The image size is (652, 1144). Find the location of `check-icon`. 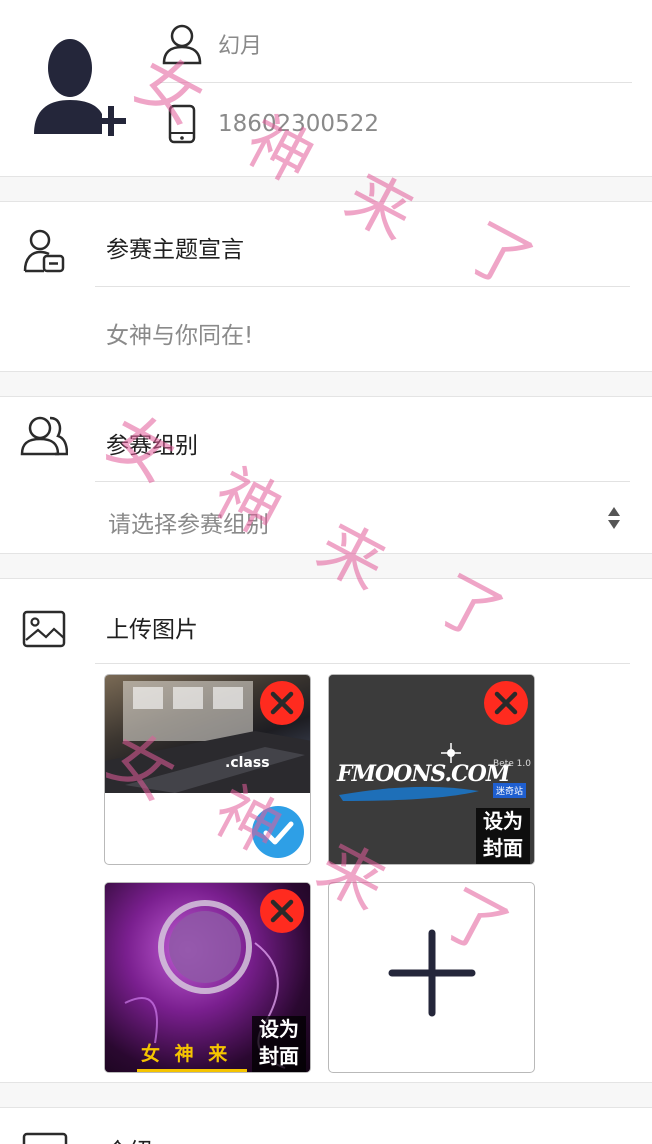

check-icon is located at coordinates (278, 833).